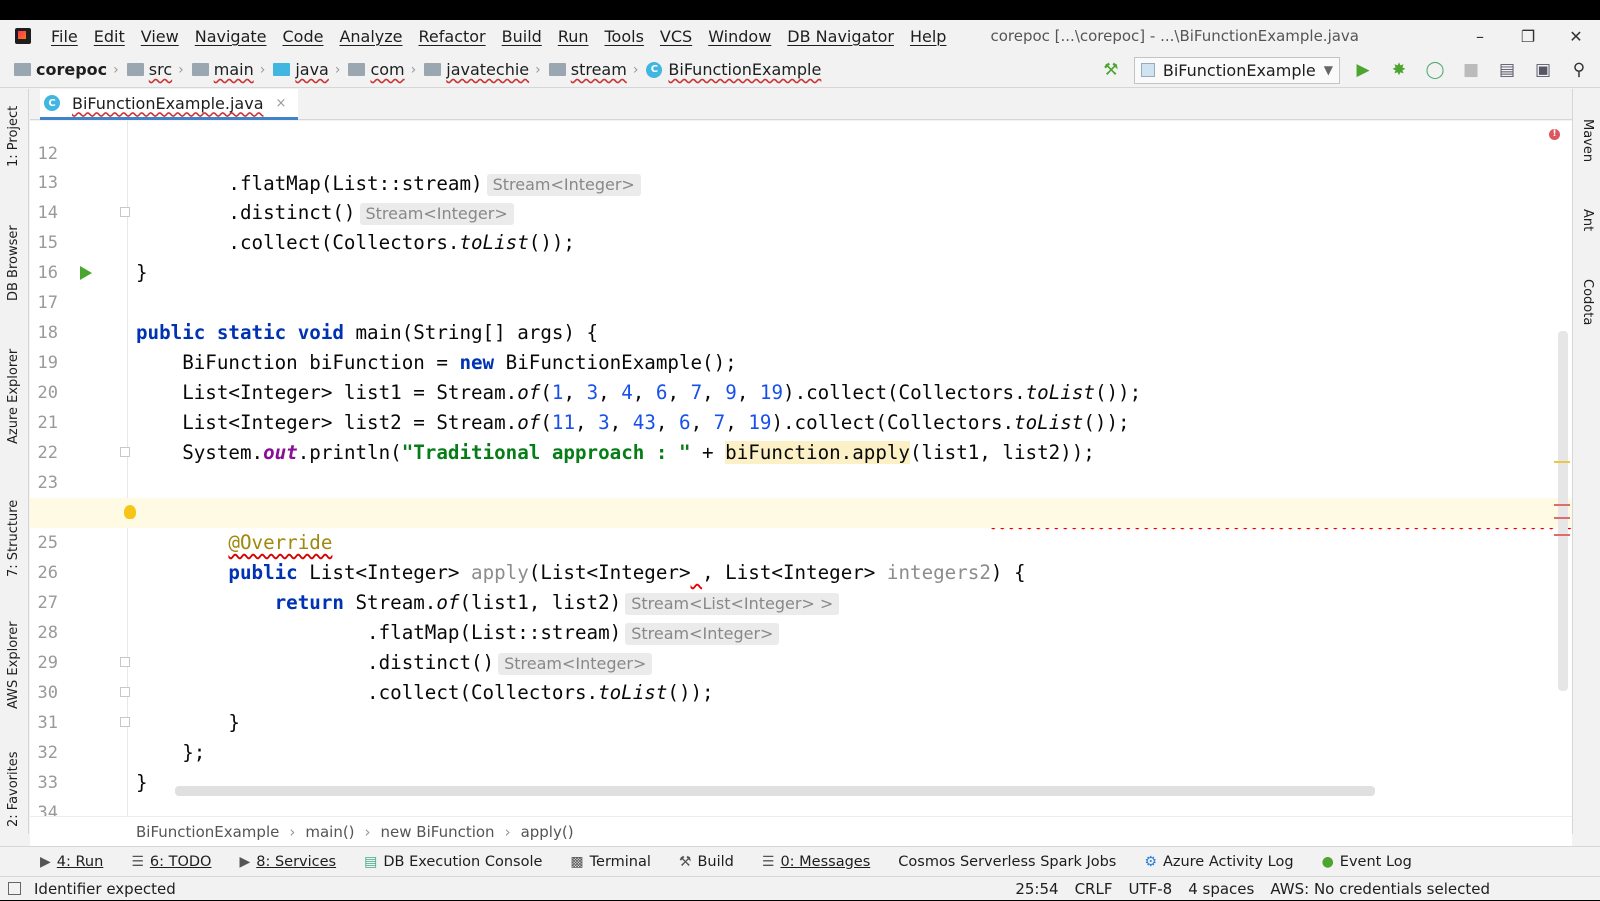  Describe the element at coordinates (1399, 70) in the screenshot. I see `debug-icon: ✸` at that location.